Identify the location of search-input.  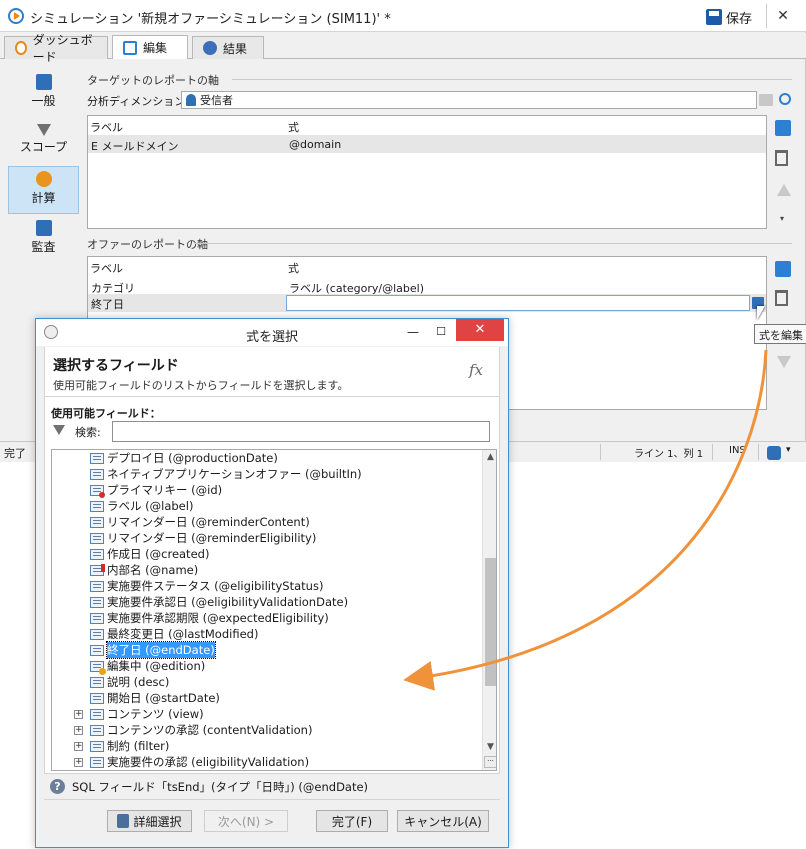
(301, 431).